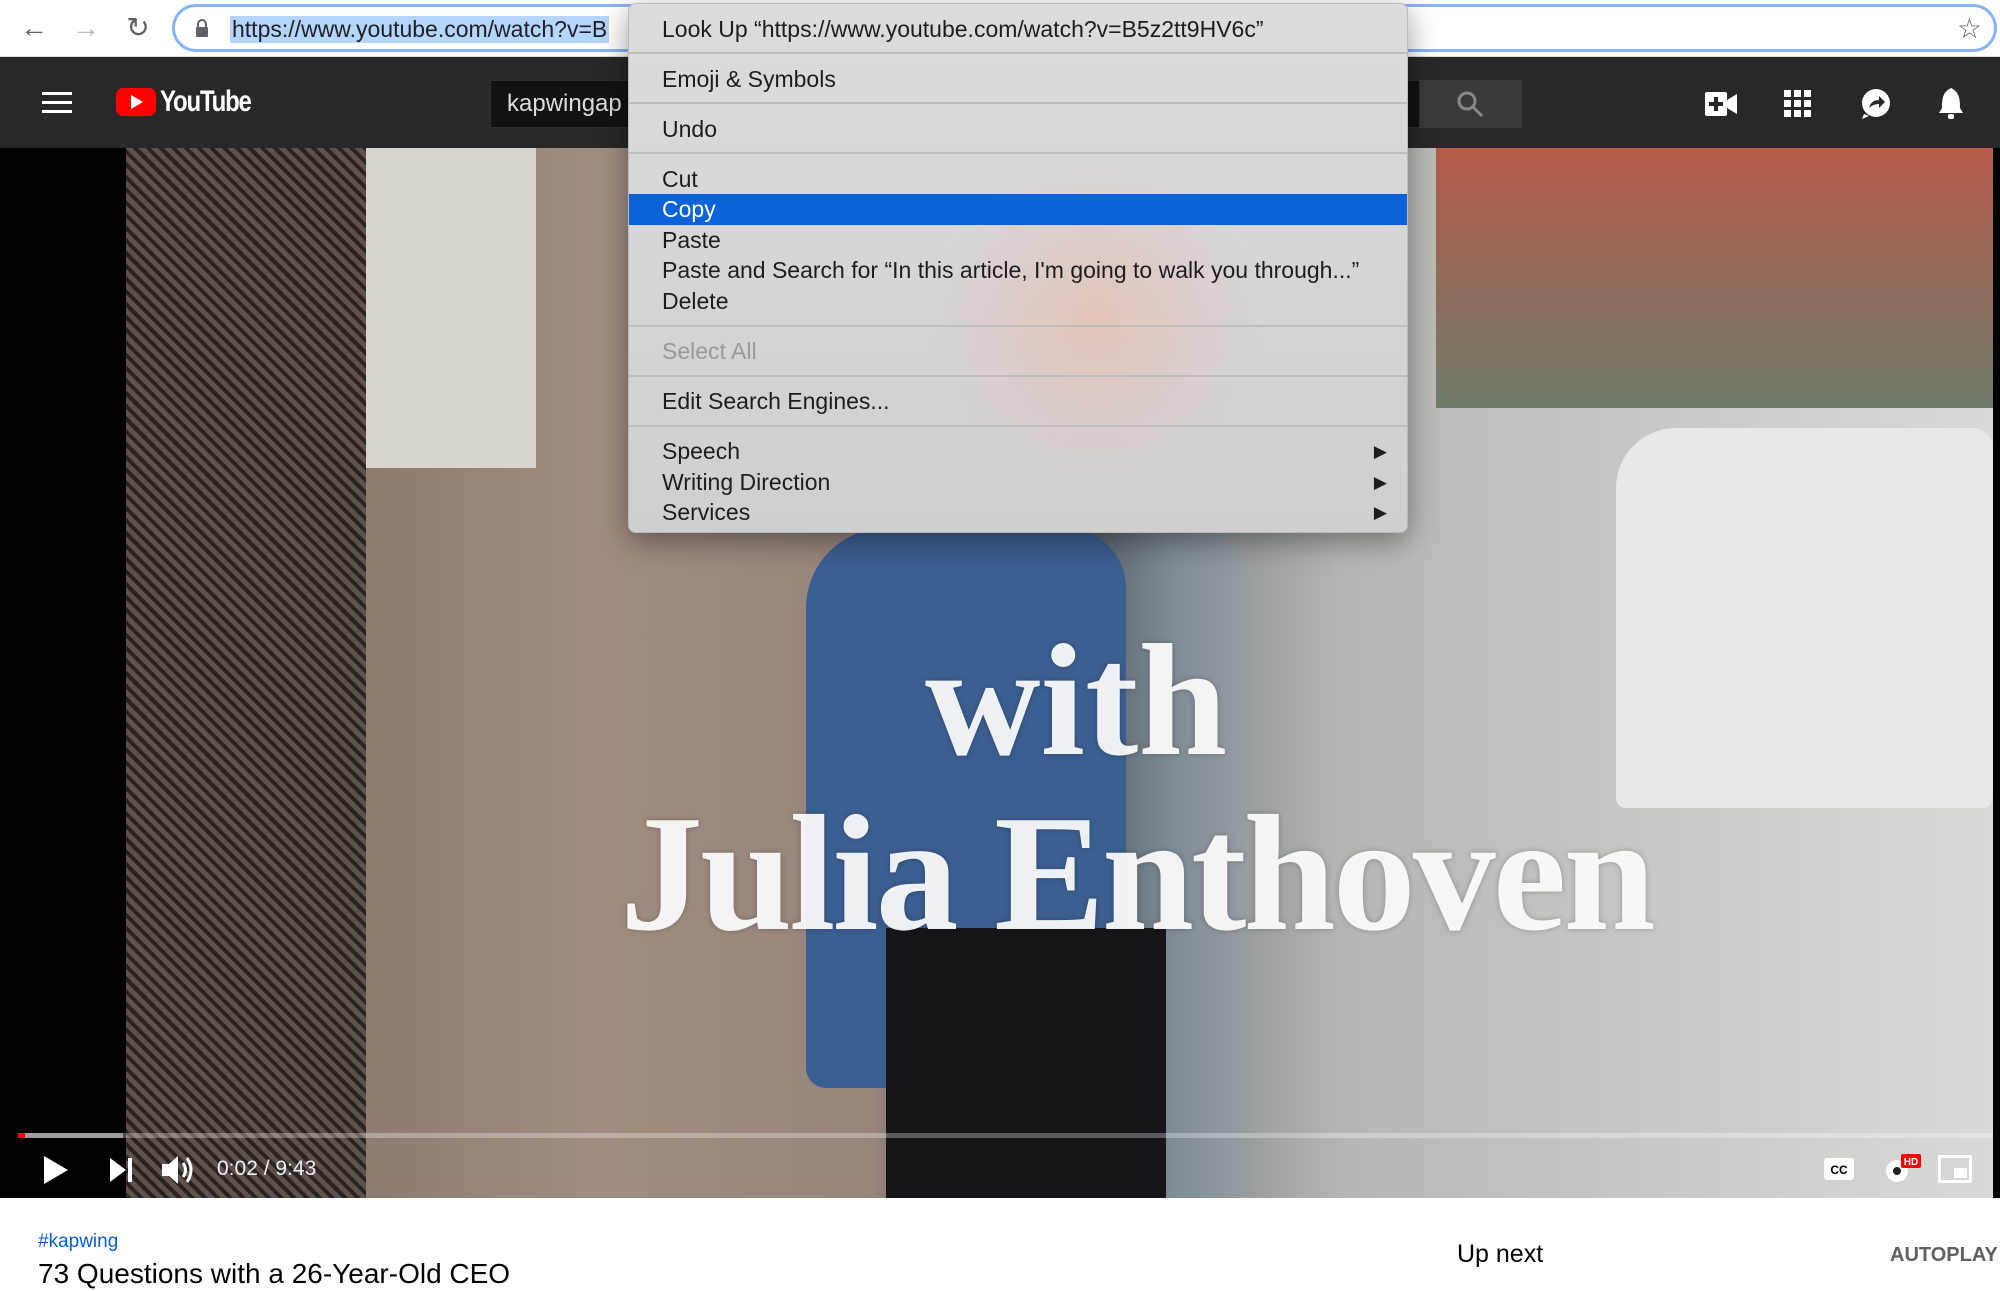 The image size is (2000, 1291). What do you see at coordinates (21, 1135) in the screenshot?
I see `played-fill` at bounding box center [21, 1135].